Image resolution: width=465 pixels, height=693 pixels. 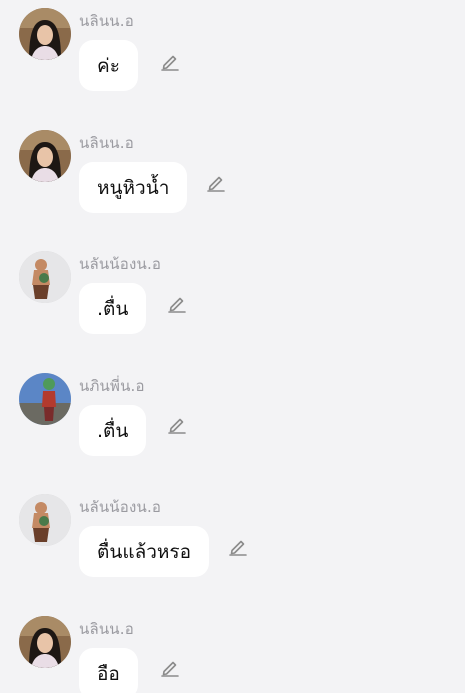 I want to click on message-bubble: อือ, so click(x=108, y=670).